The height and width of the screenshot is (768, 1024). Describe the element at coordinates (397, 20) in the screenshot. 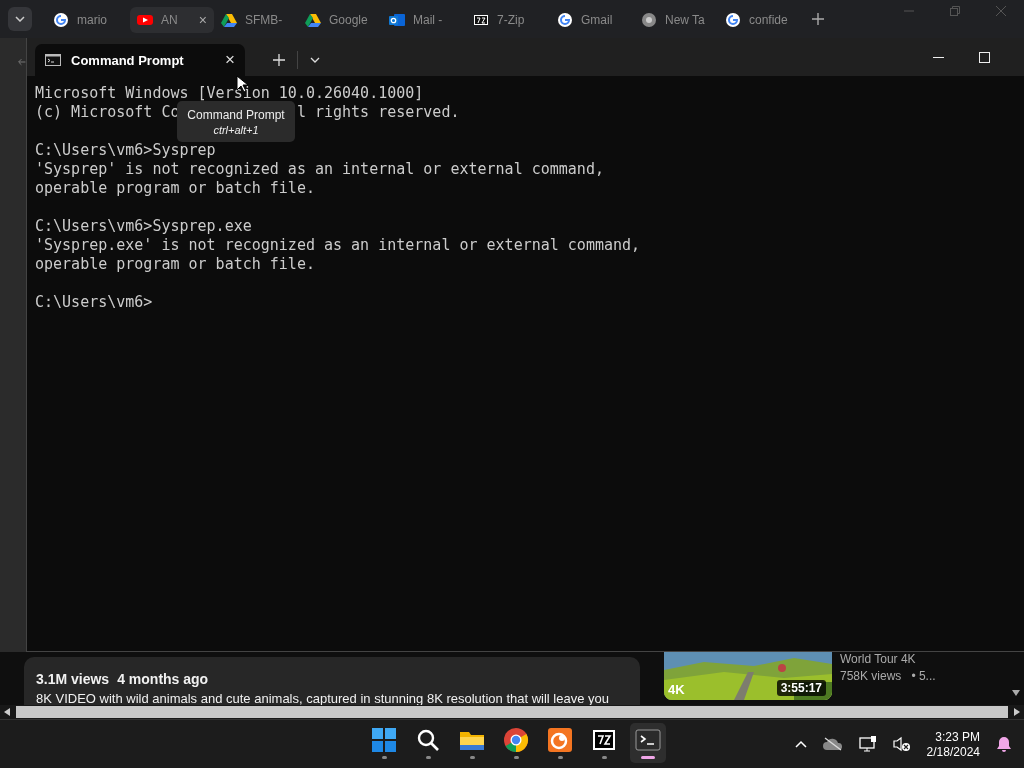

I see `mail-icon` at that location.